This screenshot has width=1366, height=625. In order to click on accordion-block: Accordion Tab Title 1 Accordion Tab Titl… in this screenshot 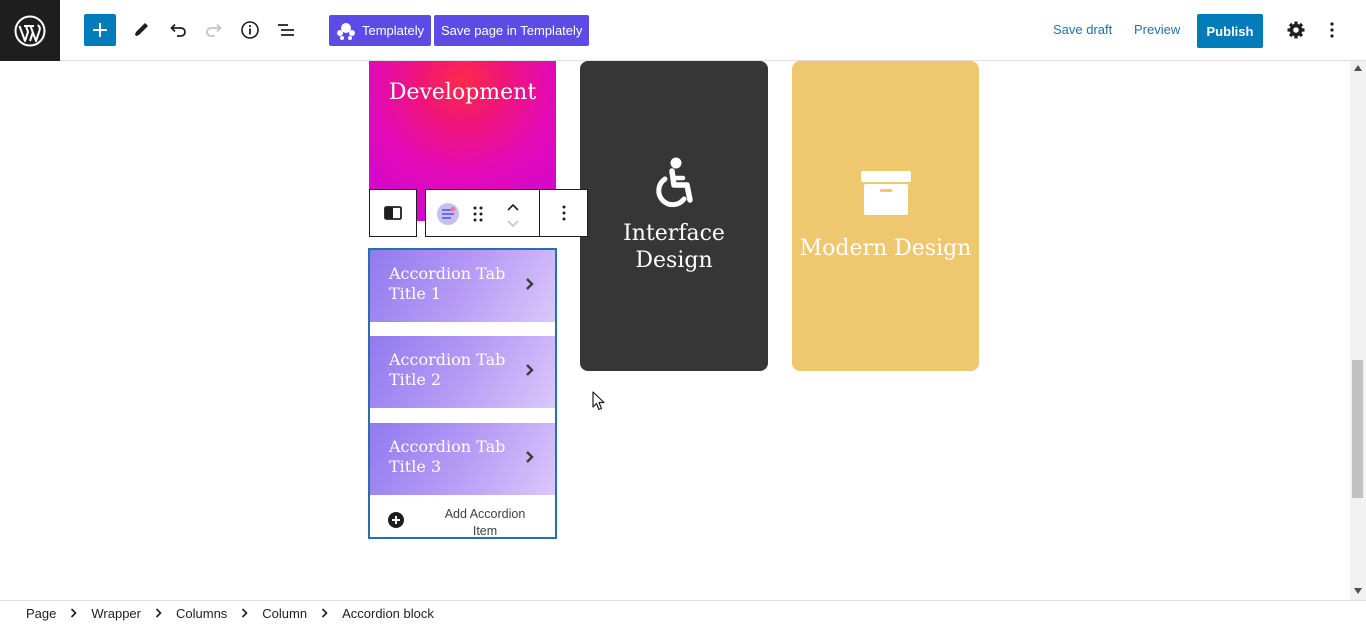, I will do `click(462, 393)`.